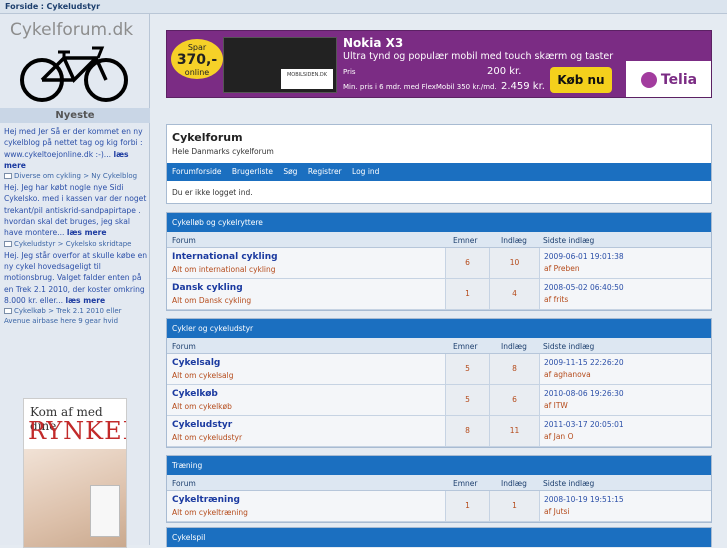  I want to click on banner-title: Nokia X3, so click(373, 43).